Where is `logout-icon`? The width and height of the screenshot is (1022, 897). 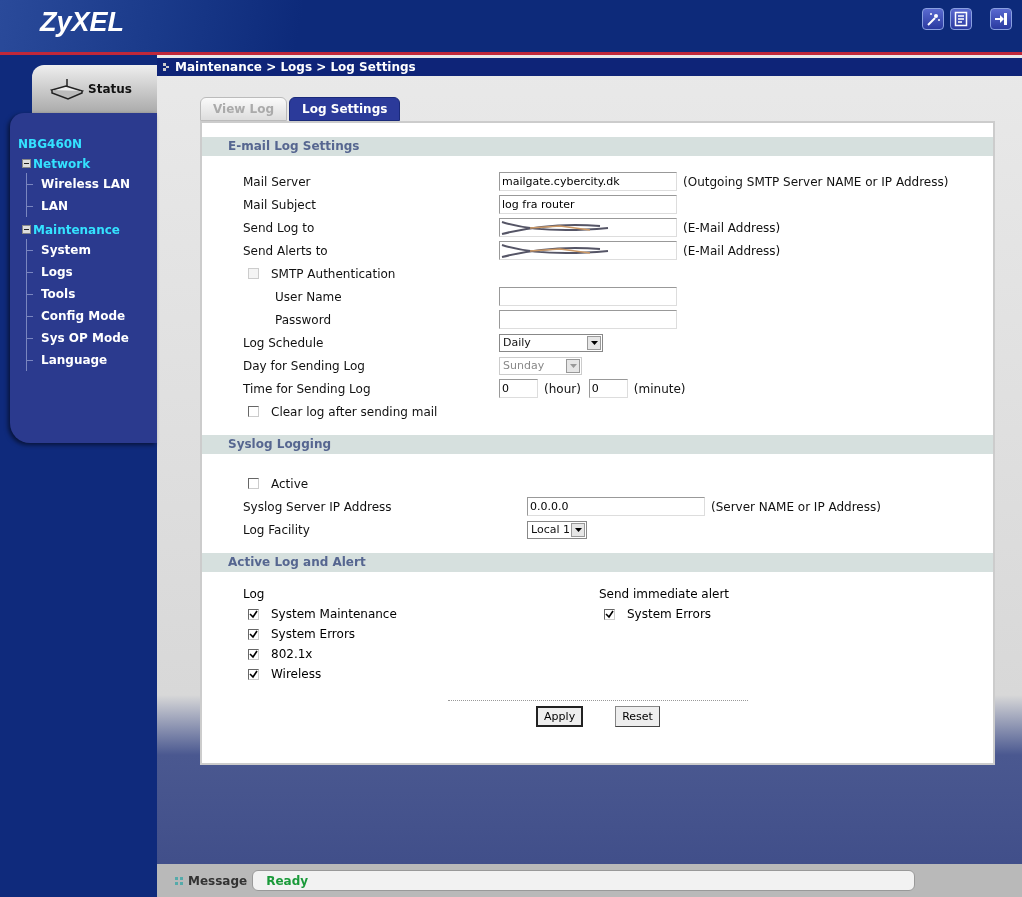
logout-icon is located at coordinates (1001, 19).